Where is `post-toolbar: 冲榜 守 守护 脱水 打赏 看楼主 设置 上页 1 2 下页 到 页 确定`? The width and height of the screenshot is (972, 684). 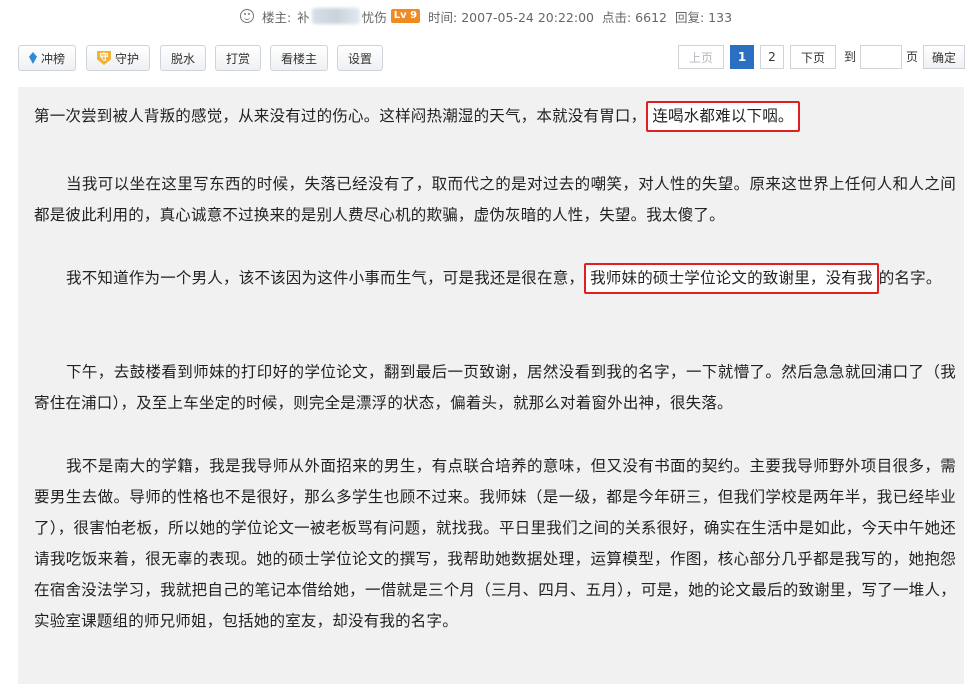
post-toolbar: 冲榜 守 守护 脱水 打赏 看楼主 设置 上页 1 2 下页 到 页 确定 is located at coordinates (491, 59).